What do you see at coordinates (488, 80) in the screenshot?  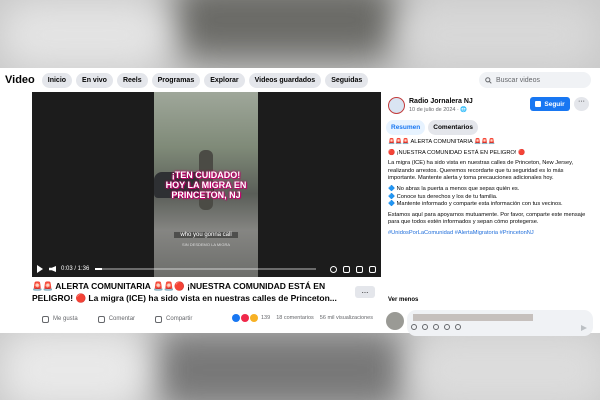 I see `search-icon` at bounding box center [488, 80].